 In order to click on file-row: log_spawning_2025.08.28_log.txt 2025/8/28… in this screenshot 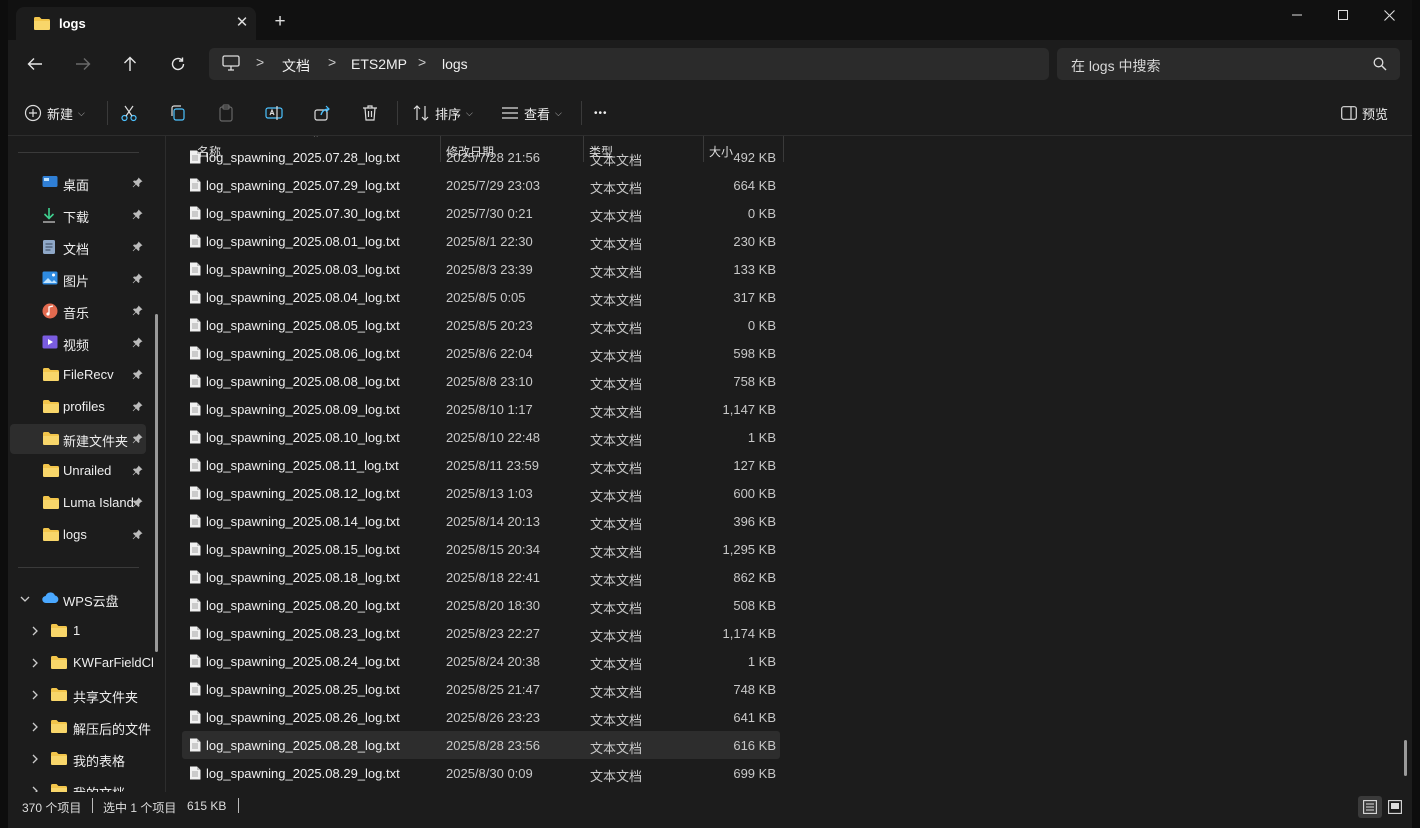, I will do `click(481, 745)`.